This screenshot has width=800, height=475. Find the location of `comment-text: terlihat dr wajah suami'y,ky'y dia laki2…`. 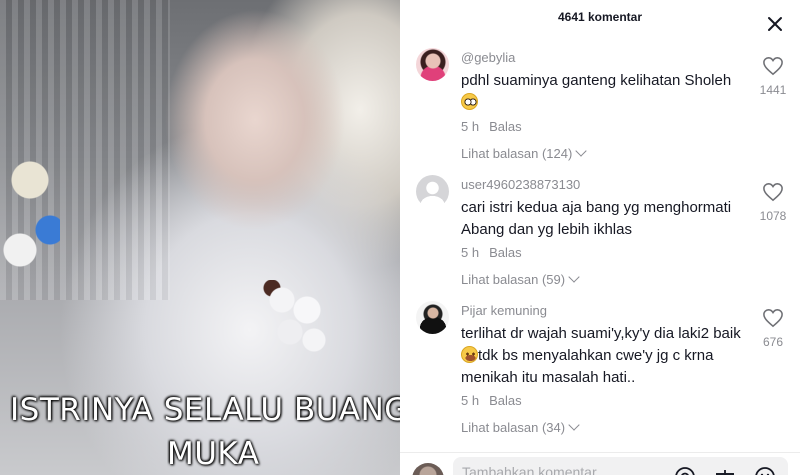

comment-text: terlihat dr wajah suami'y,ky'y dia laki2… is located at coordinates (611, 356).